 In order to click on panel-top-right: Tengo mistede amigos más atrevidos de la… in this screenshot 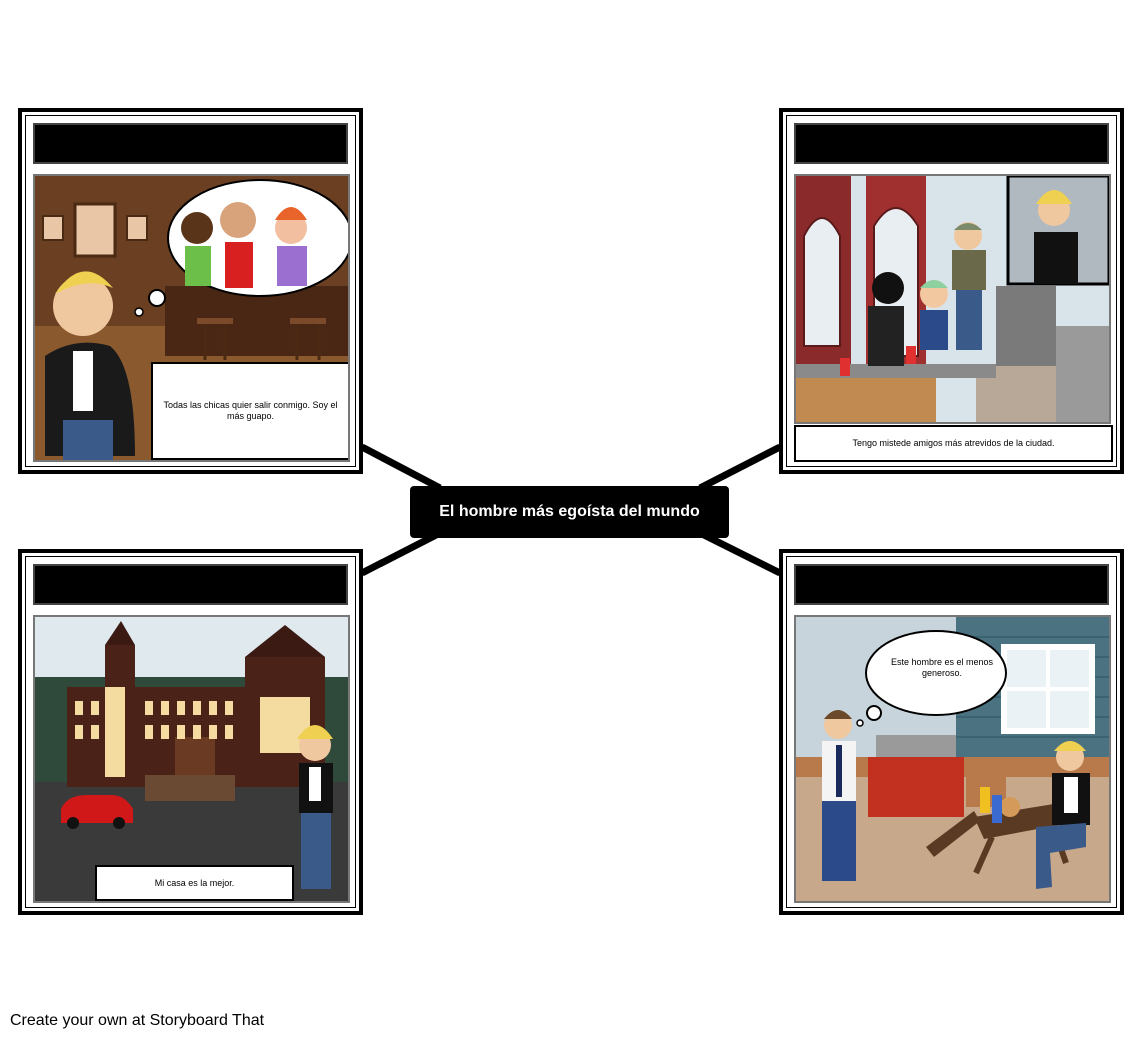, I will do `click(951, 291)`.